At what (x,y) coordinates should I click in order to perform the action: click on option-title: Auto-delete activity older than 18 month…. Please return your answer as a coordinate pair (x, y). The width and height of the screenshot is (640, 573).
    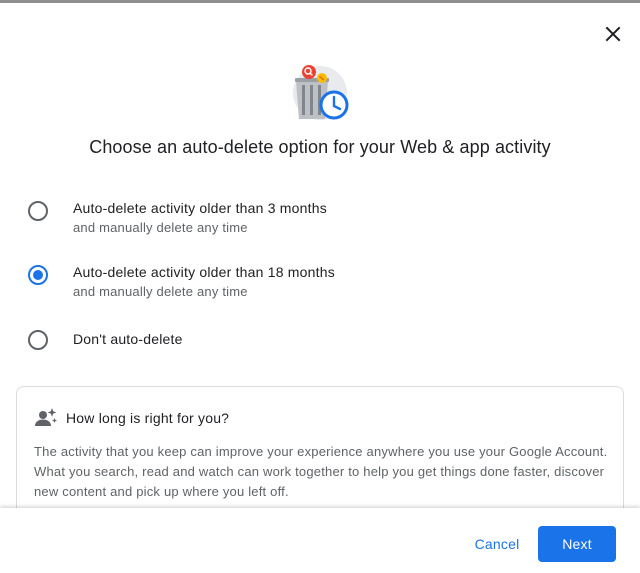
    Looking at the image, I should click on (204, 272).